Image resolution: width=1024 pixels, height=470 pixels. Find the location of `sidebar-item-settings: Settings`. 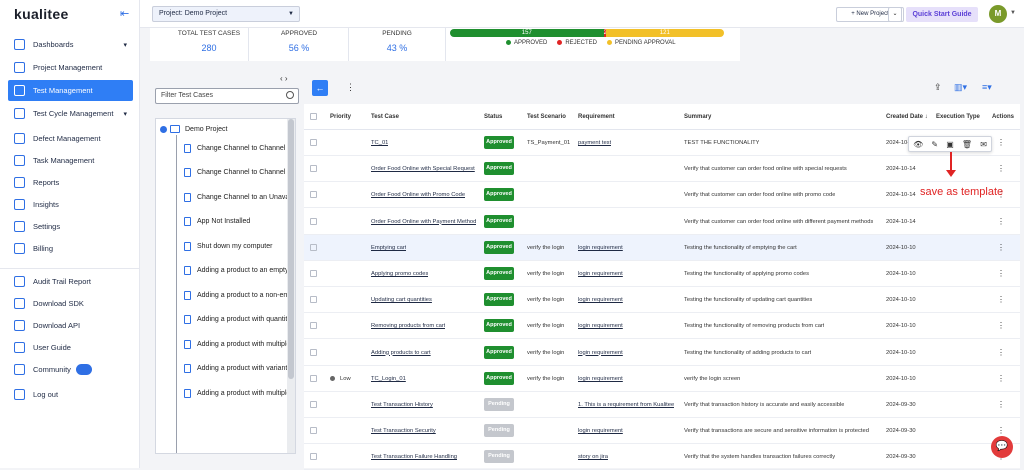

sidebar-item-settings: Settings is located at coordinates (70, 226).